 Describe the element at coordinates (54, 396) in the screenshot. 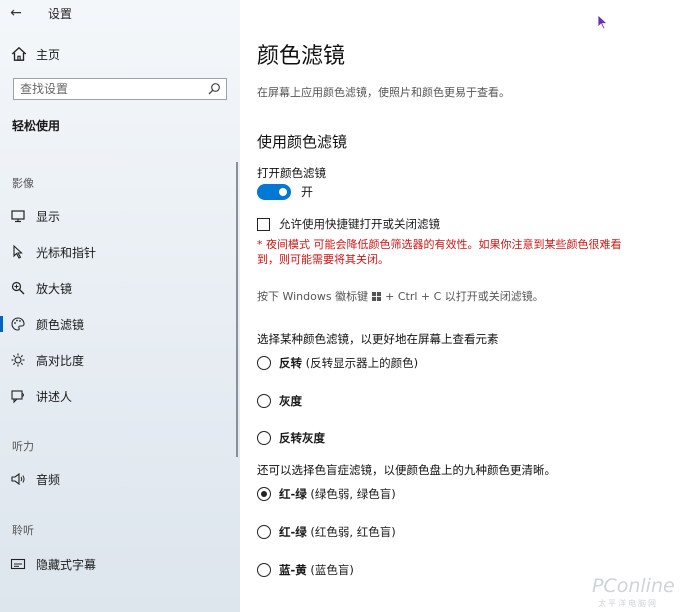

I see `sidebar-item-label: 讲述人` at that location.